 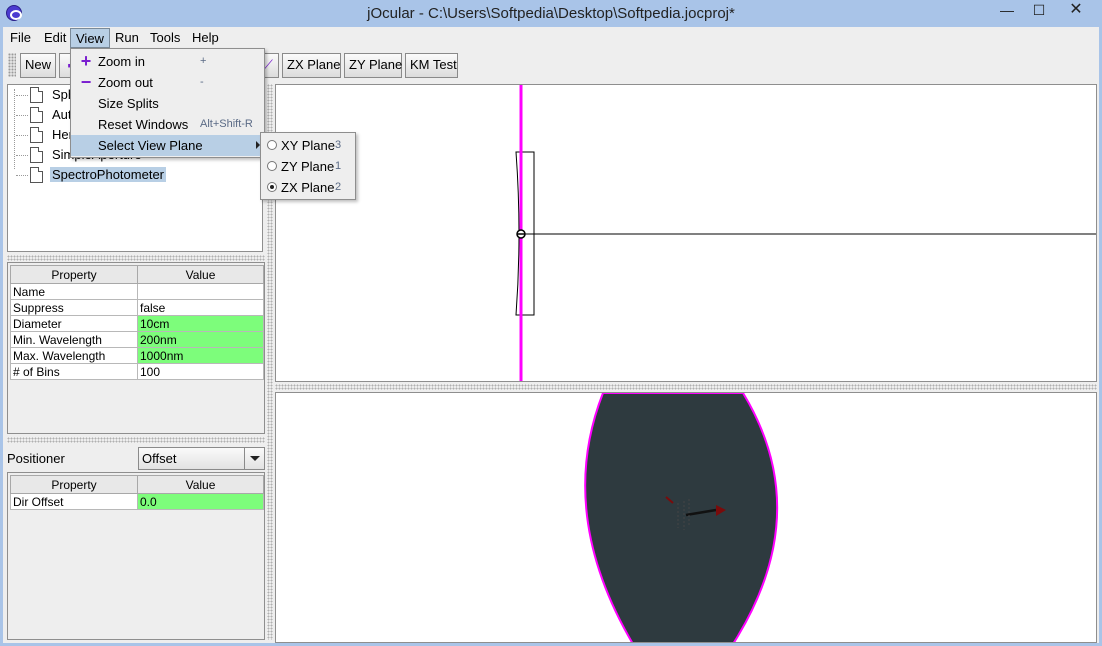 I want to click on property-value: 200nm, so click(x=200, y=339).